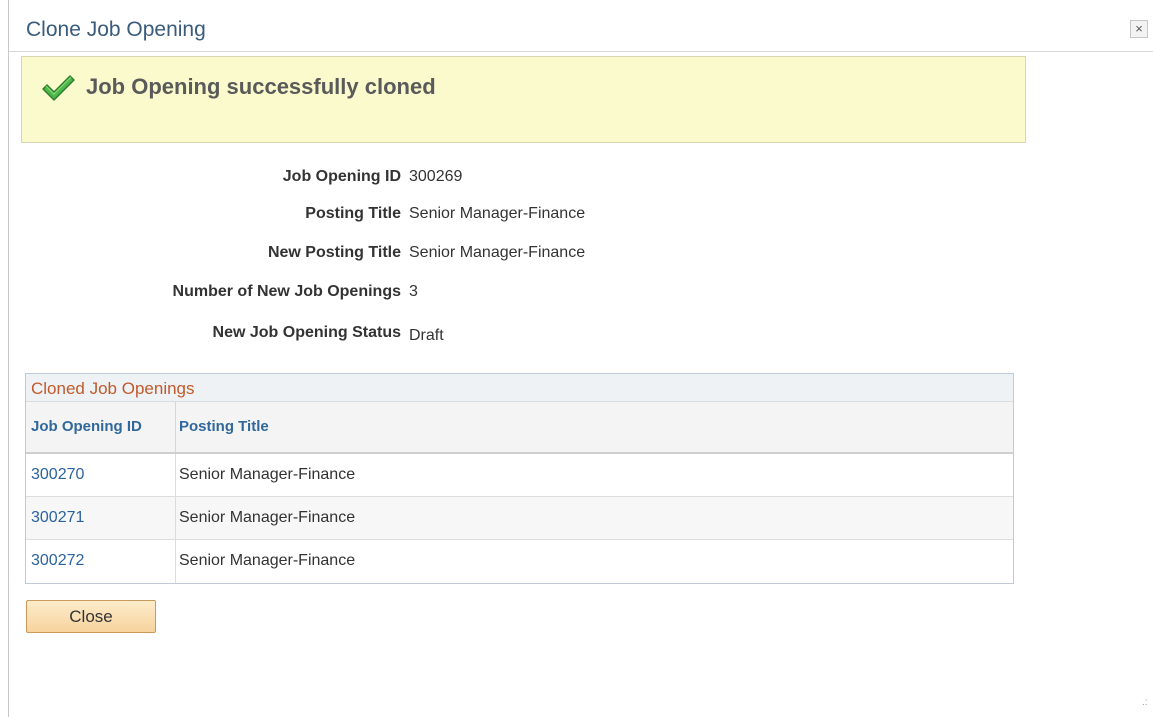 This screenshot has width=1153, height=717. I want to click on column-header-job-opening-id: Job Opening ID, so click(86, 426).